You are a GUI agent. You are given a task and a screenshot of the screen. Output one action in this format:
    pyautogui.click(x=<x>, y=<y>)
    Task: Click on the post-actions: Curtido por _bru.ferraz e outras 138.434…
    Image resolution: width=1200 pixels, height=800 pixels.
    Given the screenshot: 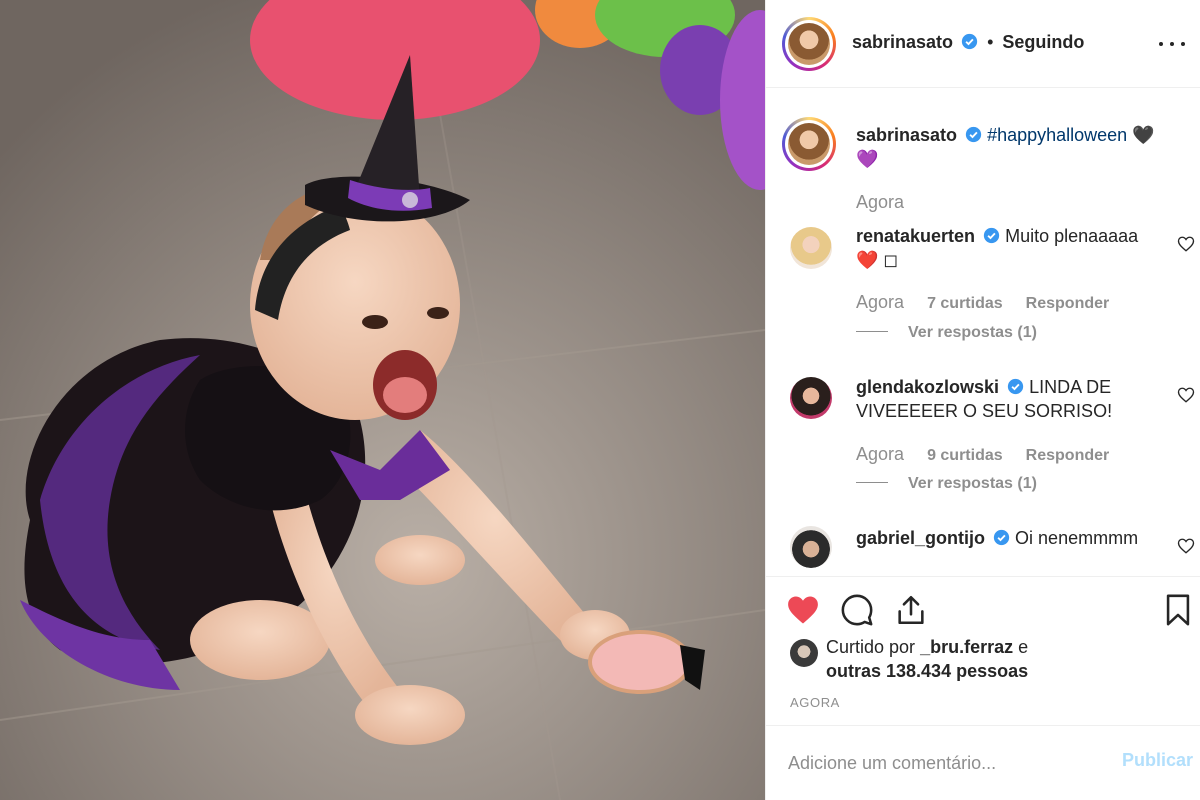 What is the action you would take?
    pyautogui.click(x=983, y=651)
    